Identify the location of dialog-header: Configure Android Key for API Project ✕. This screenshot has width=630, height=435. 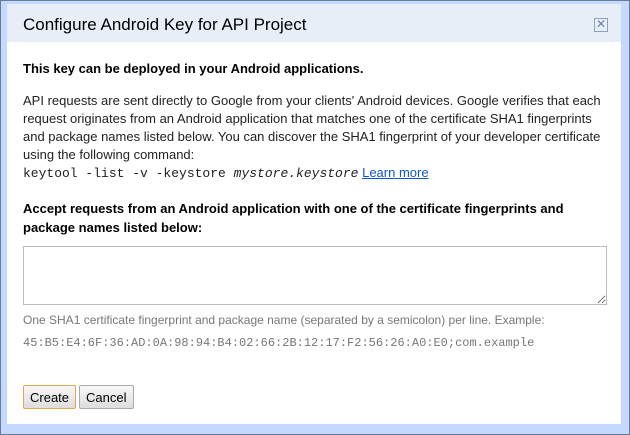
(314, 23).